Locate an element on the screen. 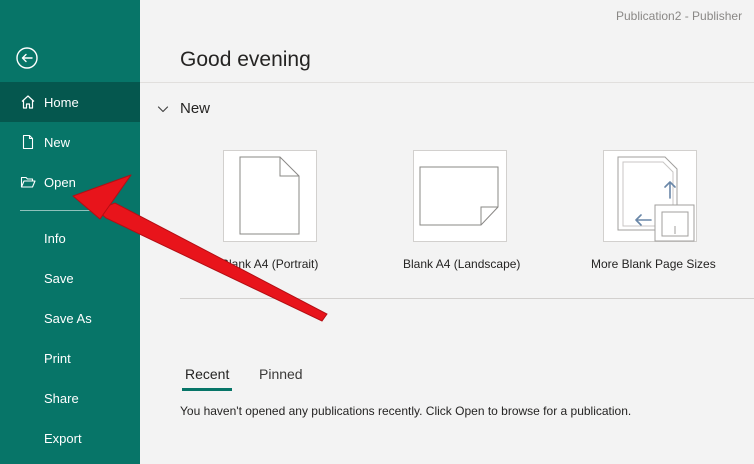  back-arrow-circle-icon is located at coordinates (27, 58).